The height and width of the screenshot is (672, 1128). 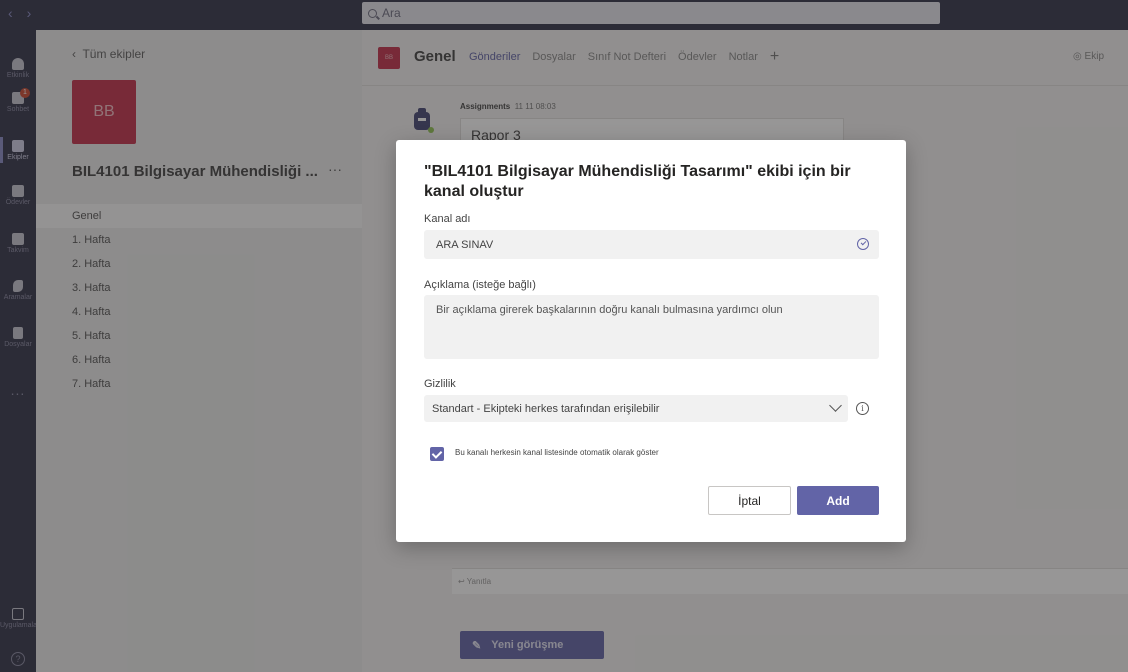 I want to click on show-channel-checkbox, so click(x=437, y=454).